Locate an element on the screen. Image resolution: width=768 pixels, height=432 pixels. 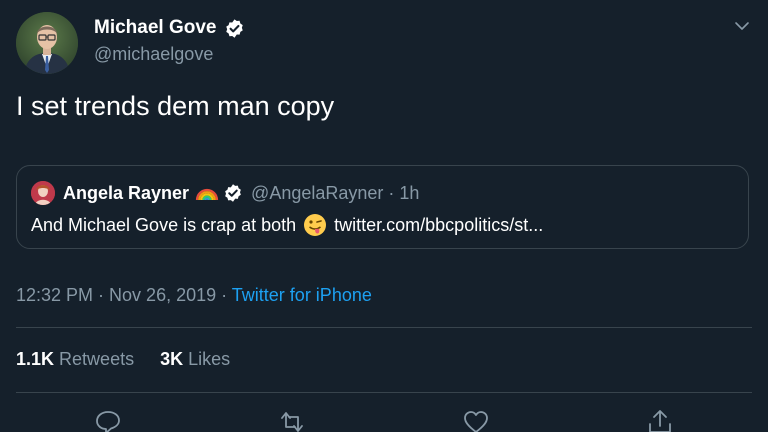
retweet-icon is located at coordinates (292, 420).